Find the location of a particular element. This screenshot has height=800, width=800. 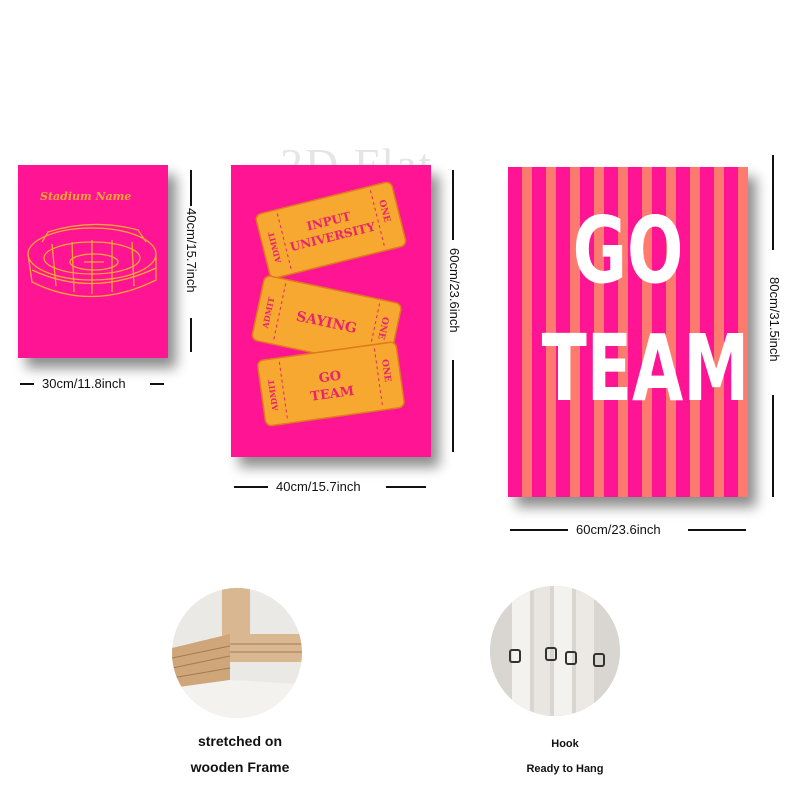

hook-caption: Hook is located at coordinates (565, 744).